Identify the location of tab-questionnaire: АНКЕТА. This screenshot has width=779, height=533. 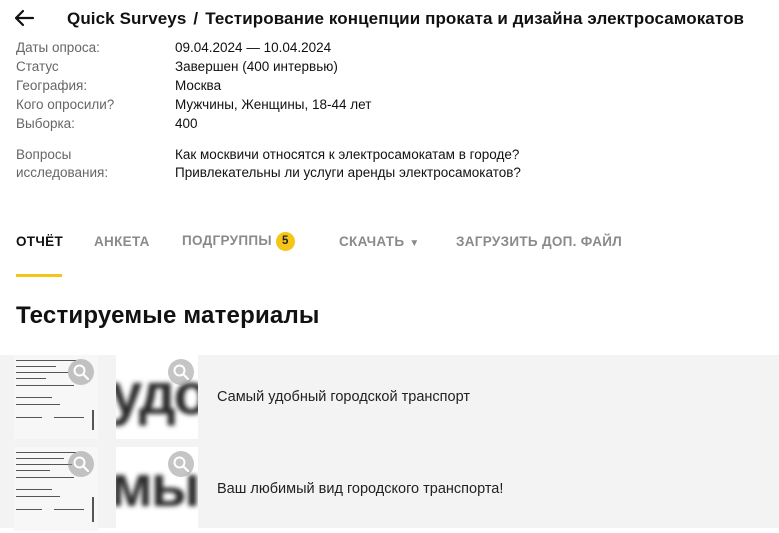
(122, 241).